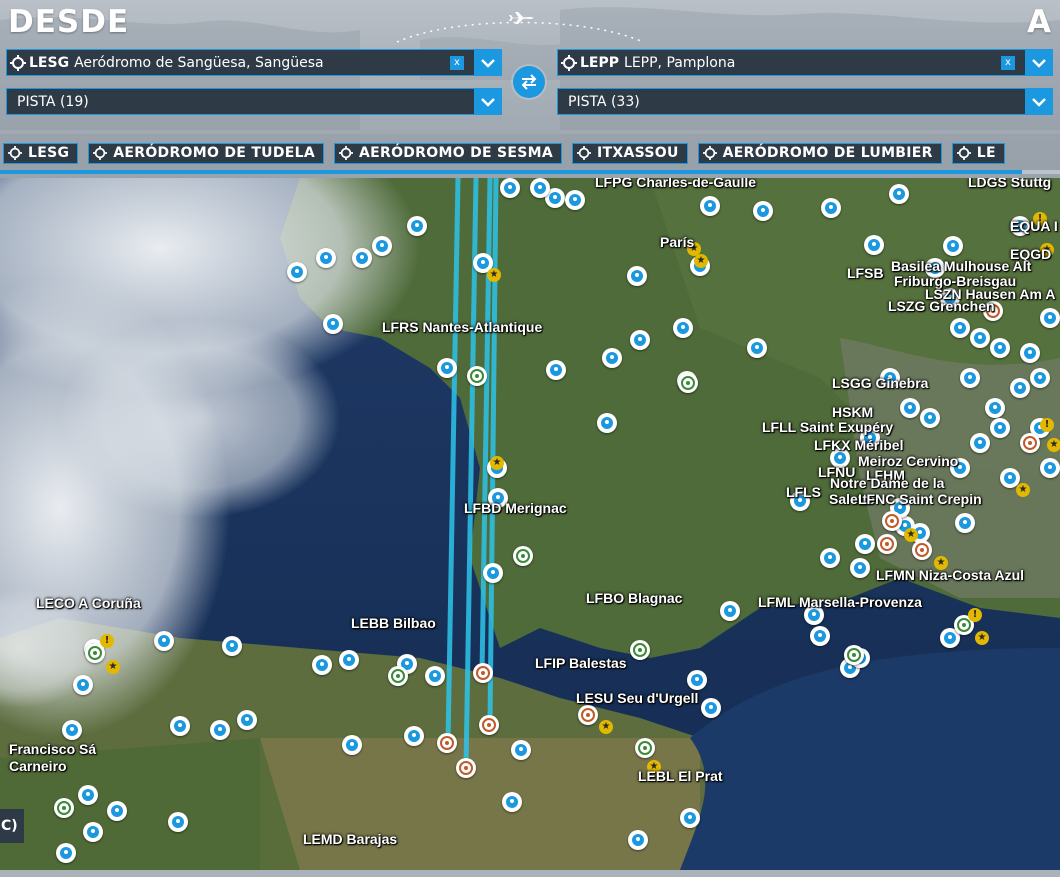  I want to click on departure-runway-select: PISTA (19), so click(254, 101).